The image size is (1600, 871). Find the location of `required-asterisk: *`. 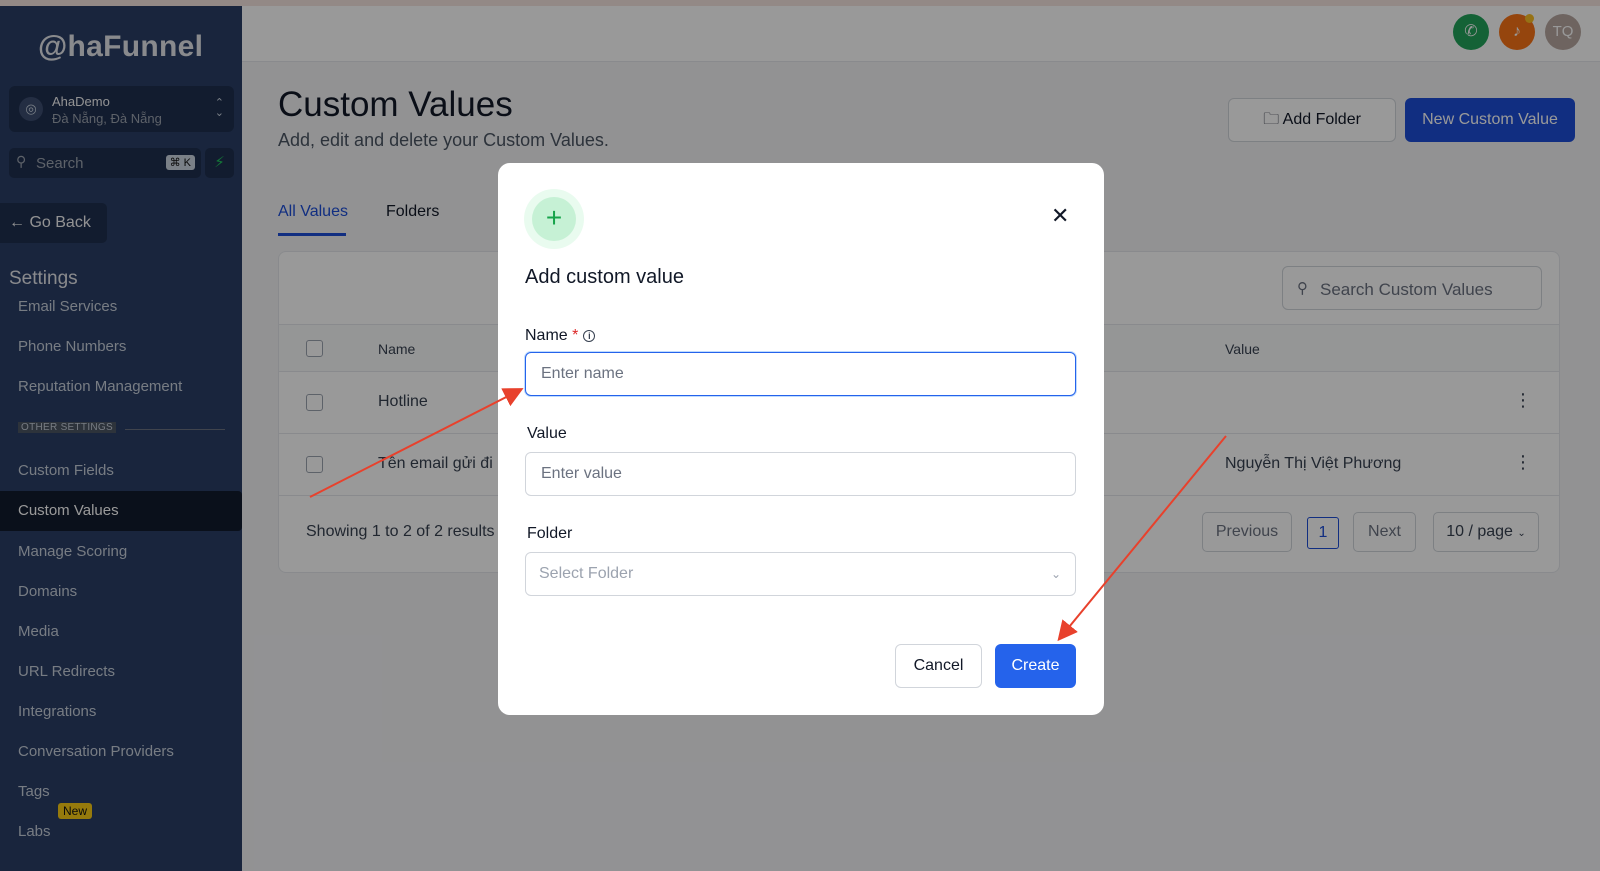

required-asterisk: * is located at coordinates (575, 335).